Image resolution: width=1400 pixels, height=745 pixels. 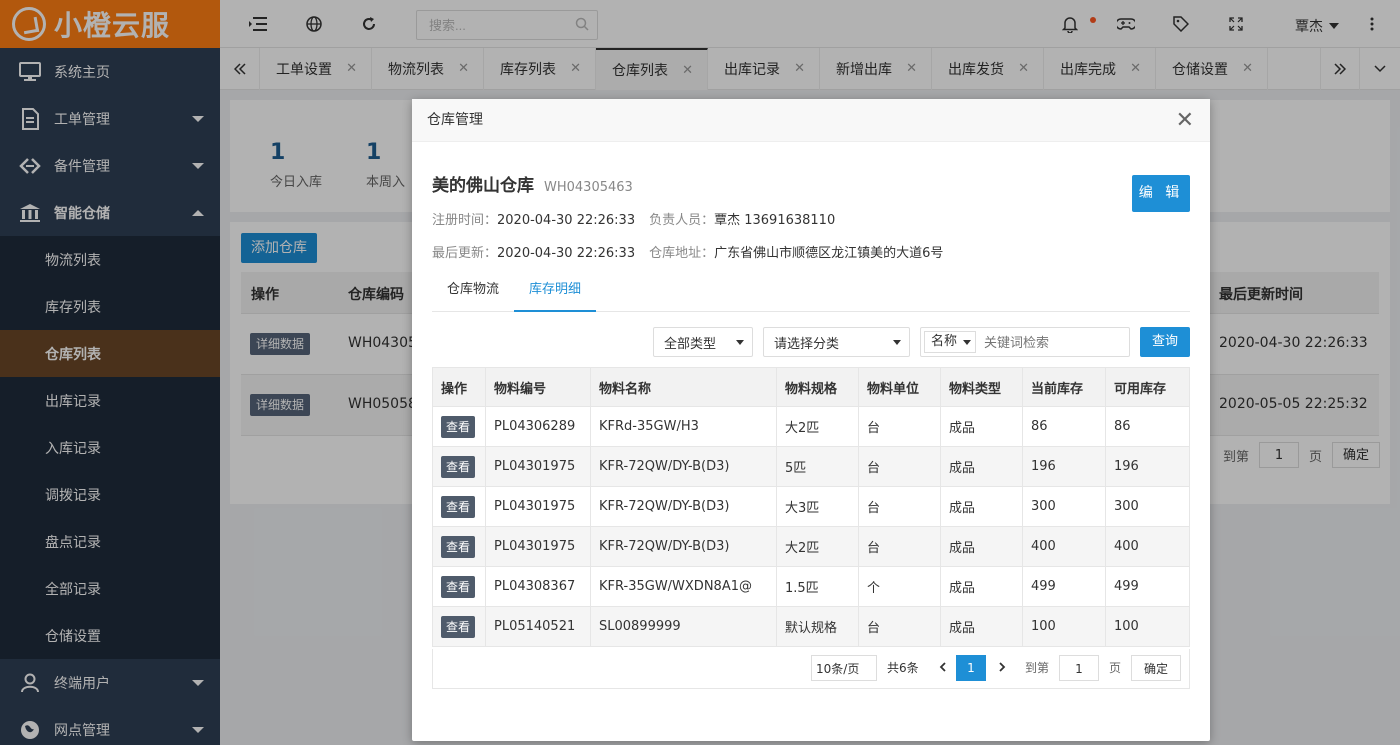 What do you see at coordinates (944, 341) in the screenshot?
I see `search-field-value: 名称` at bounding box center [944, 341].